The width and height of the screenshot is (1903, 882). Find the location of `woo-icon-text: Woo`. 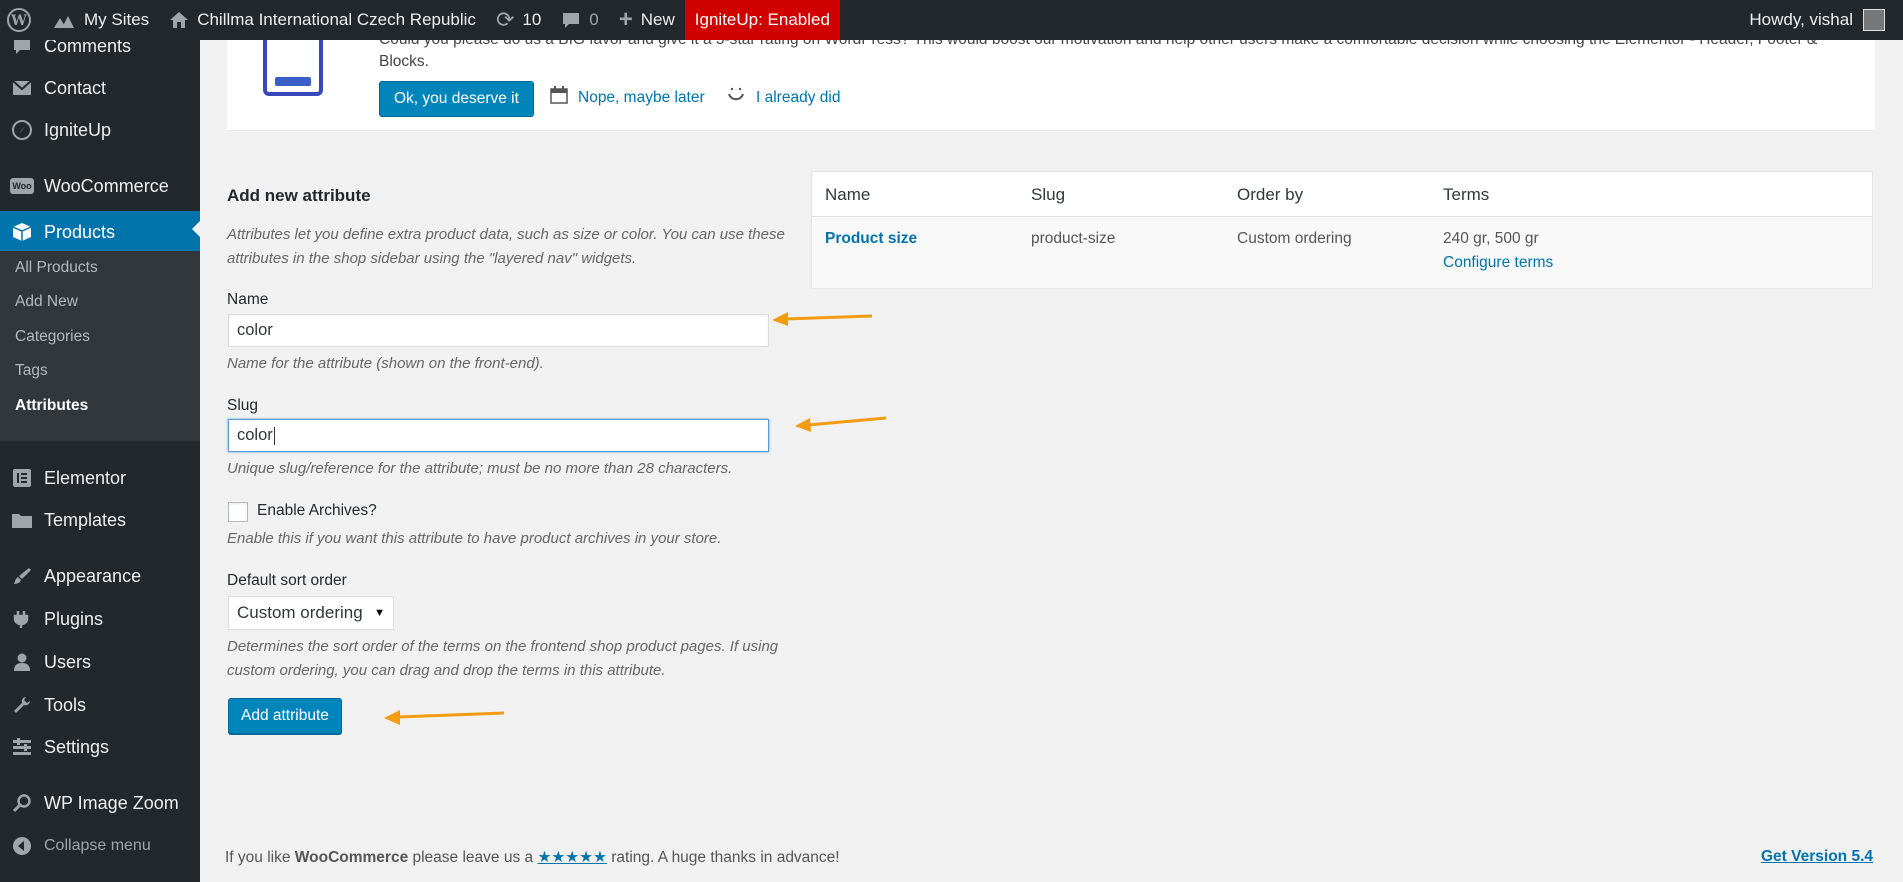

woo-icon-text: Woo is located at coordinates (22, 186).